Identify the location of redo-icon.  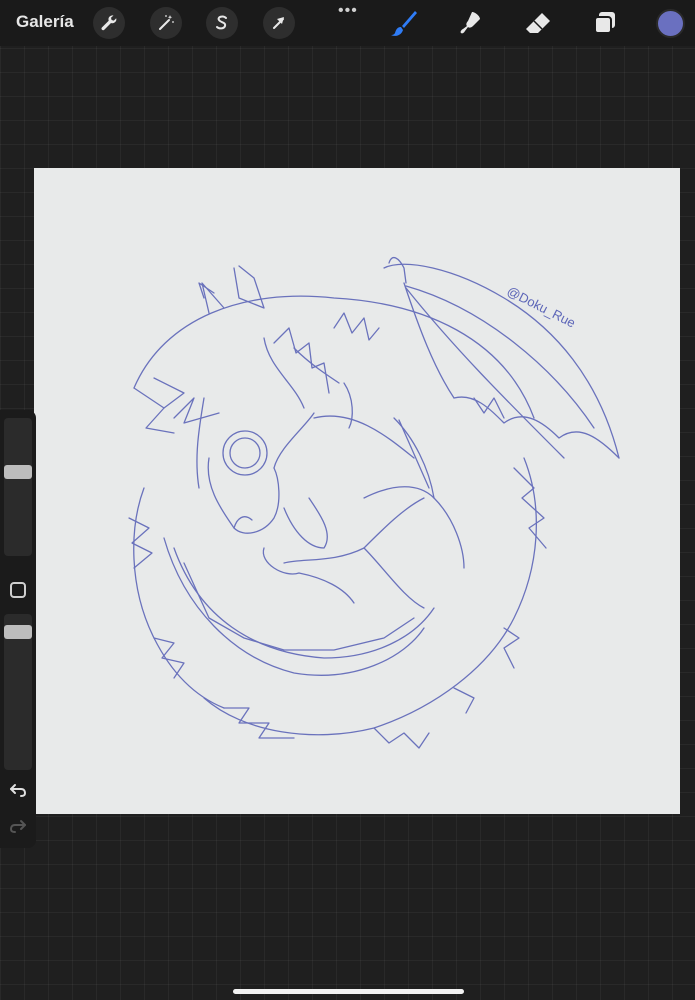
(17, 826).